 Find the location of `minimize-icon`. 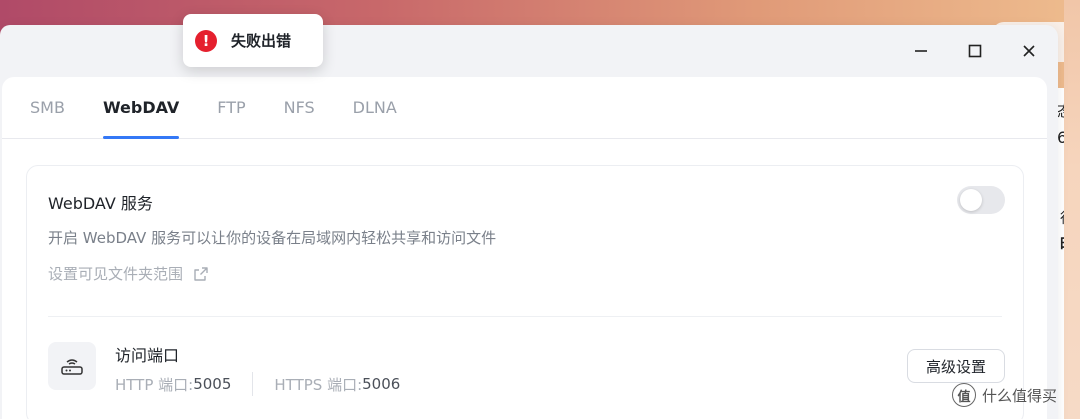

minimize-icon is located at coordinates (921, 51).